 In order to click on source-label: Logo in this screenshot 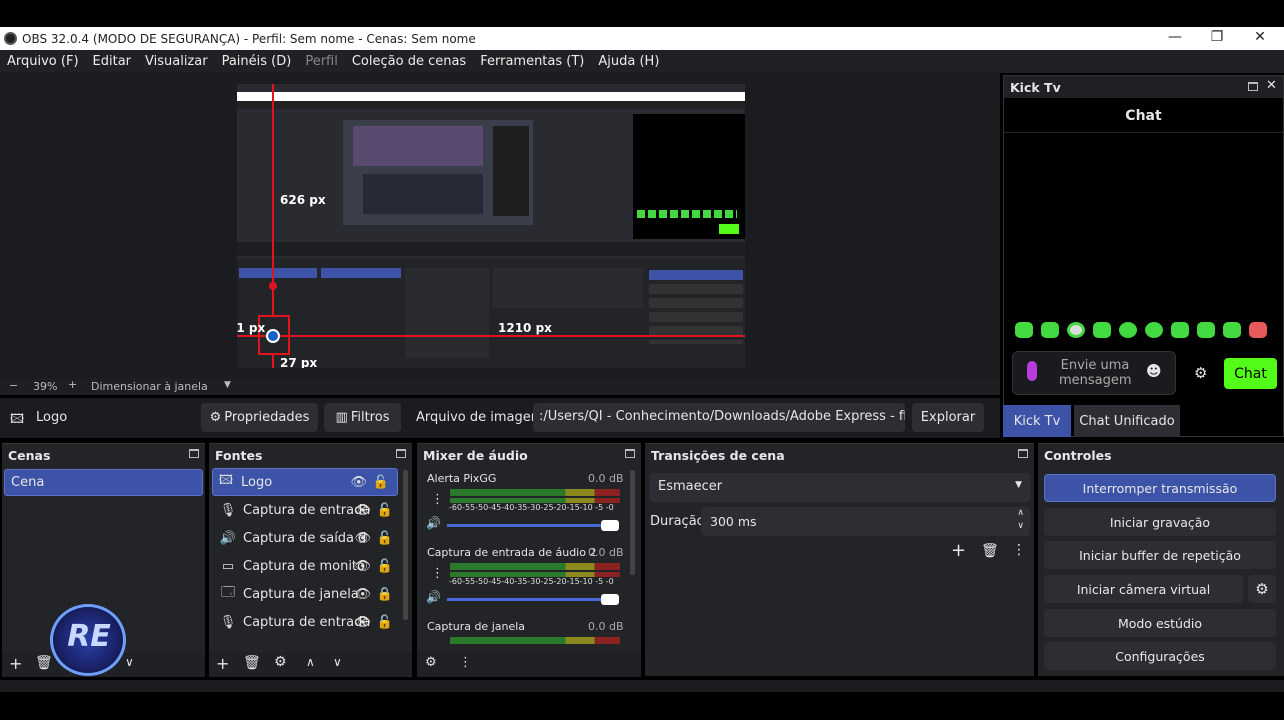, I will do `click(257, 482)`.